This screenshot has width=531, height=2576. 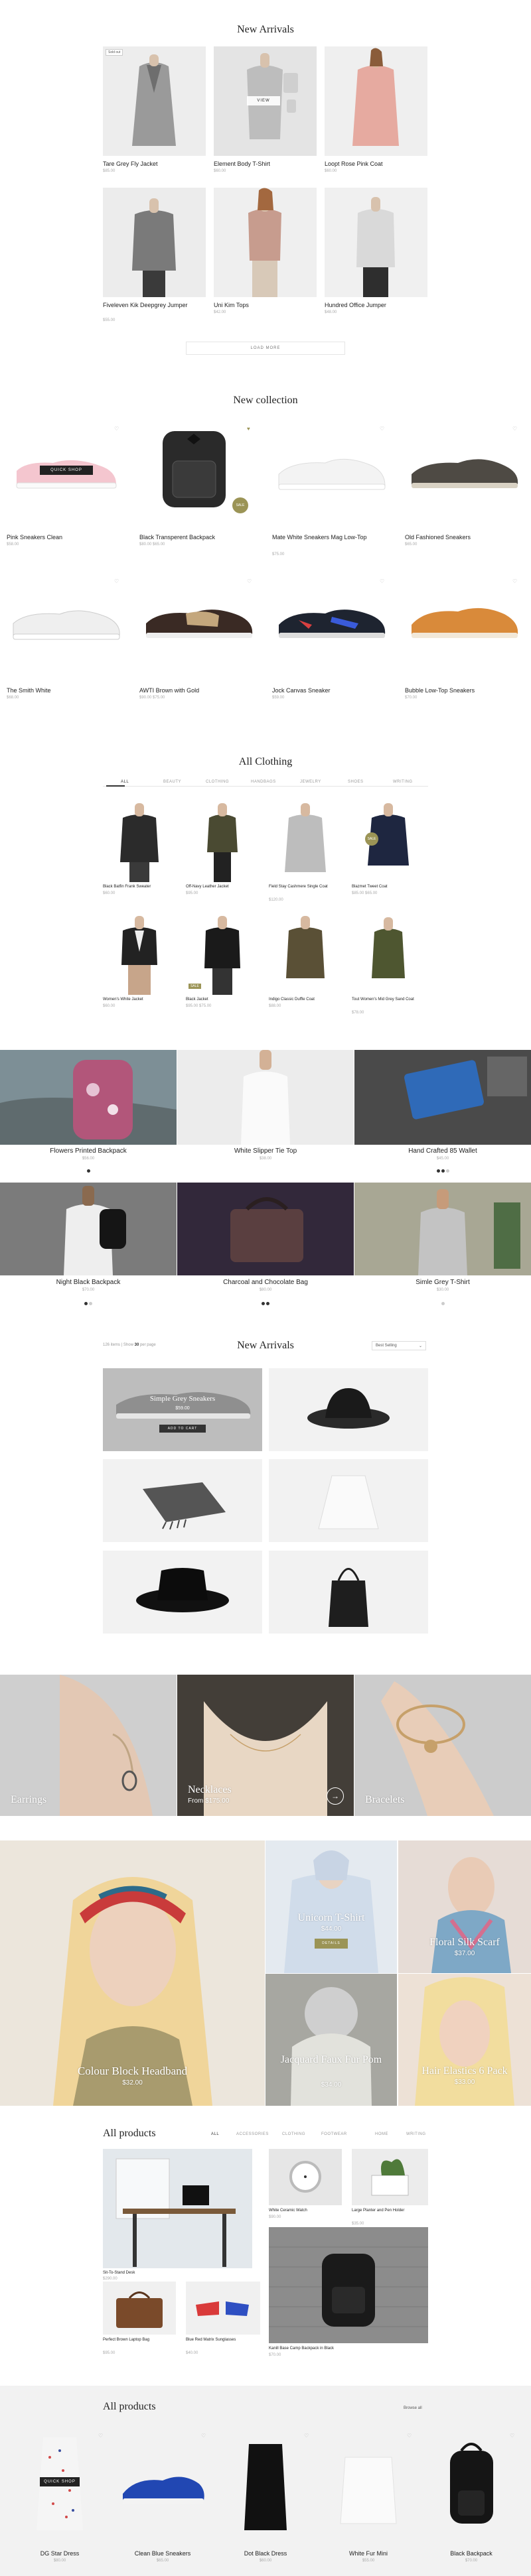 What do you see at coordinates (334, 2134) in the screenshot?
I see `tab-footwear: FOOTWEAR` at bounding box center [334, 2134].